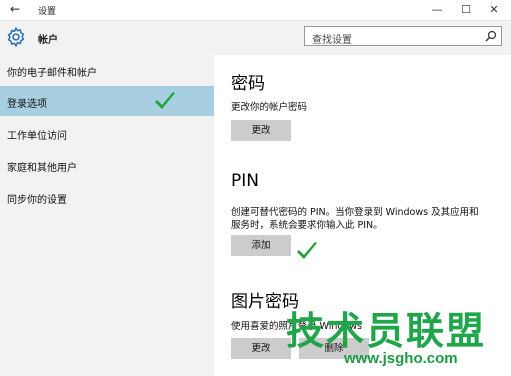 The height and width of the screenshot is (376, 511). I want to click on picture-password-description: 使用喜爱的照片登录 Windows, so click(296, 326).